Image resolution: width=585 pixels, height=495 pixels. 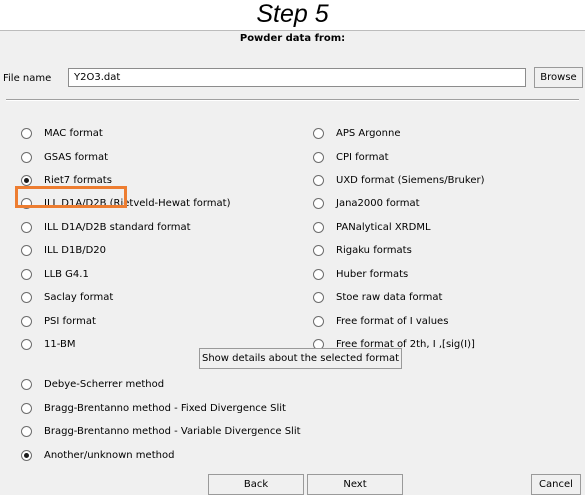 I want to click on format-option-left-9: PSI format, so click(x=58, y=321).